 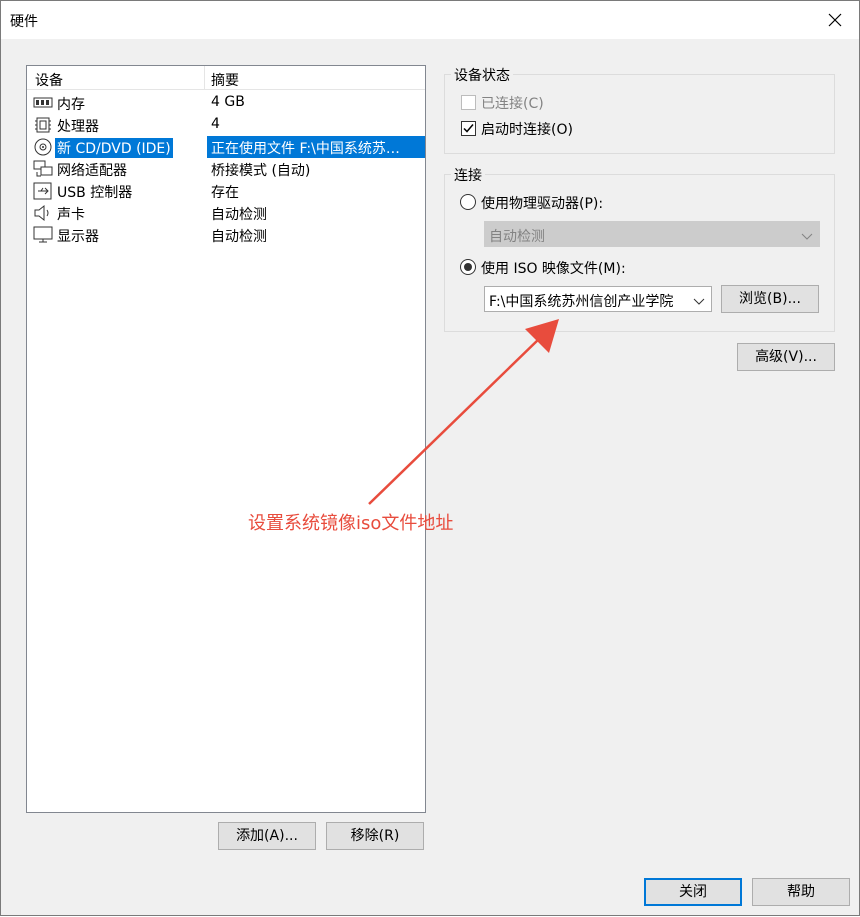 I want to click on device-name: USB 控制器, so click(x=95, y=193).